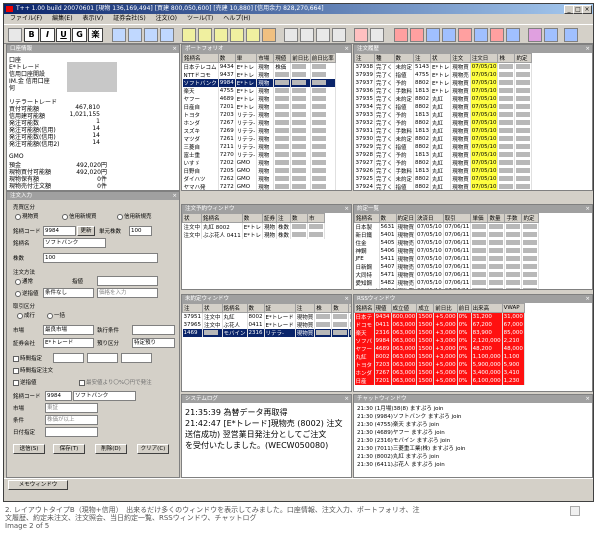  What do you see at coordinates (71, 408) in the screenshot?
I see `market2-select: 東証` at bounding box center [71, 408].